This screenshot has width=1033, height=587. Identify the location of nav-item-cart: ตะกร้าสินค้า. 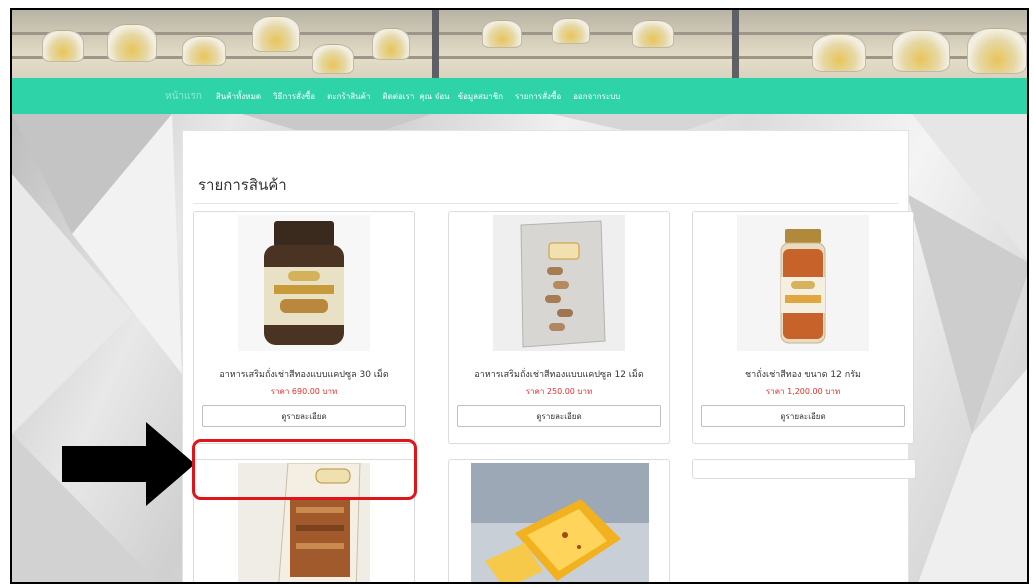
(348, 96).